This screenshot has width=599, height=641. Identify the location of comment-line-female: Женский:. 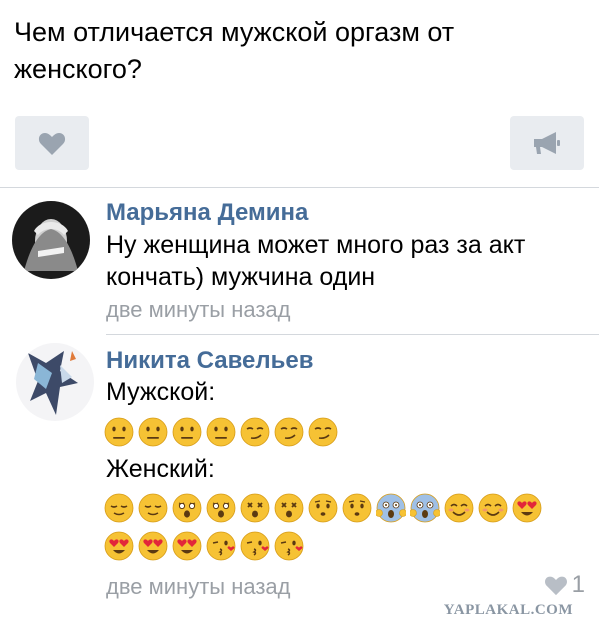
(160, 469).